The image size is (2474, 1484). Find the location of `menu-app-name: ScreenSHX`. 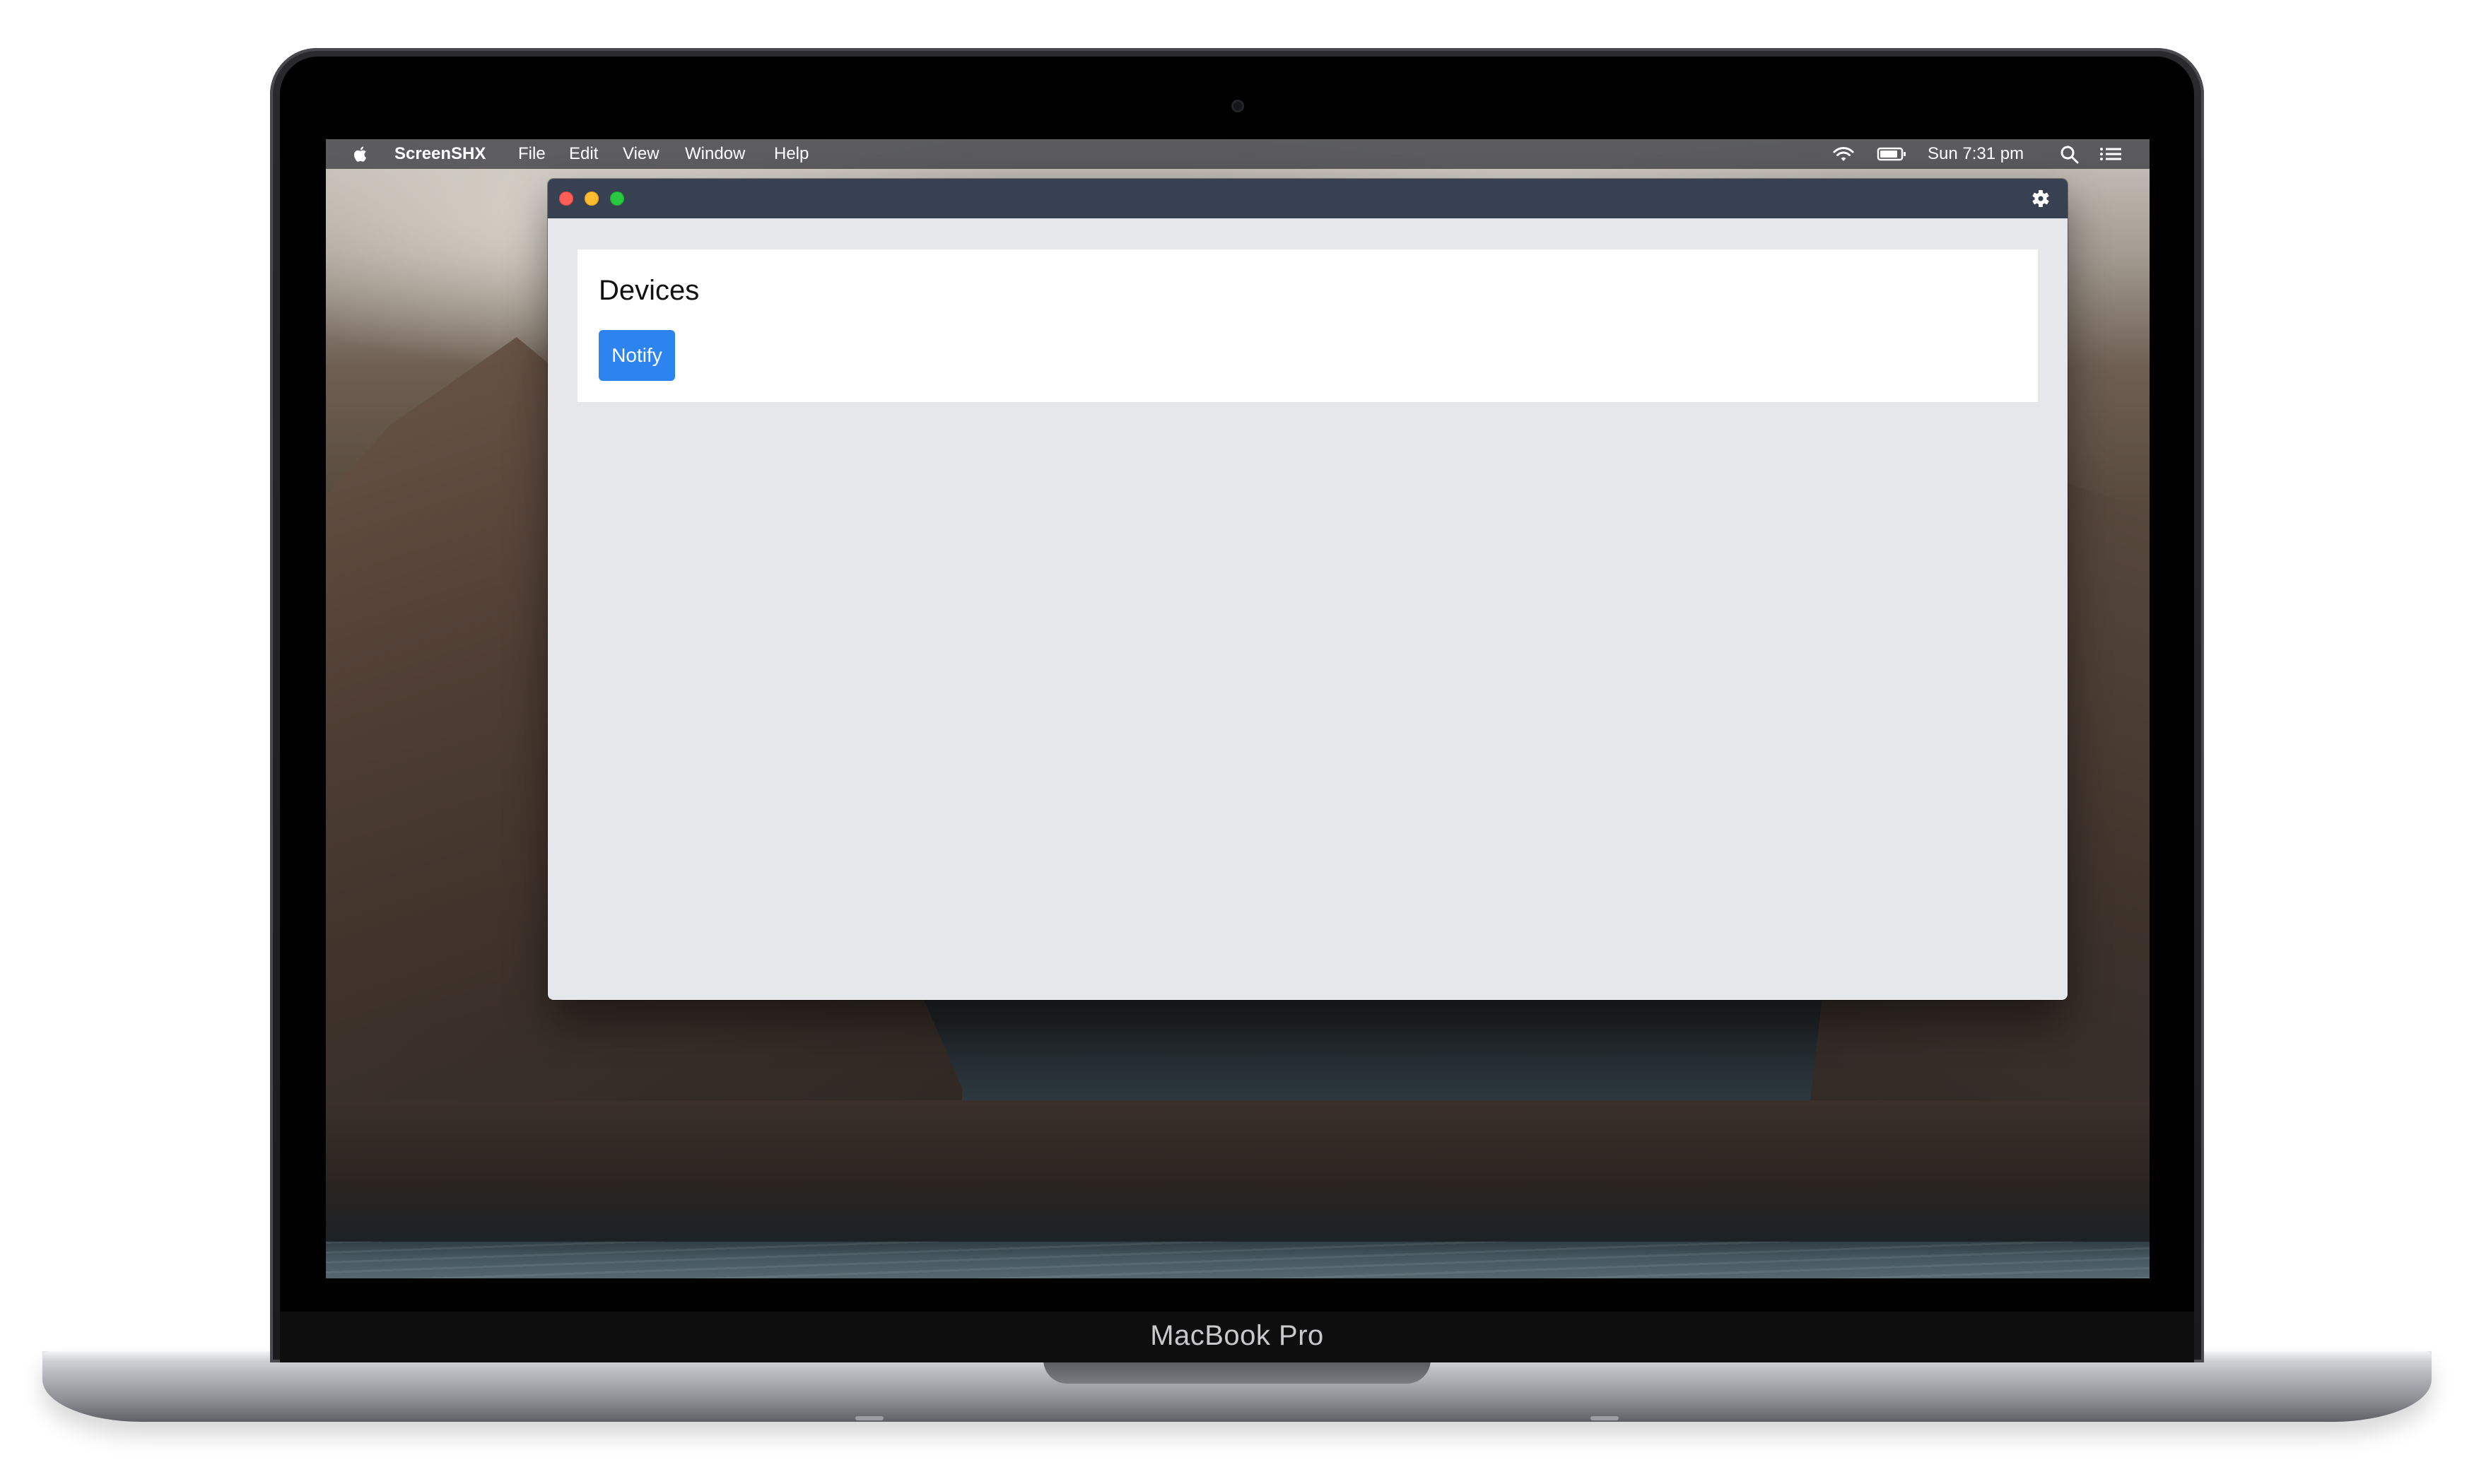

menu-app-name: ScreenSHX is located at coordinates (440, 154).